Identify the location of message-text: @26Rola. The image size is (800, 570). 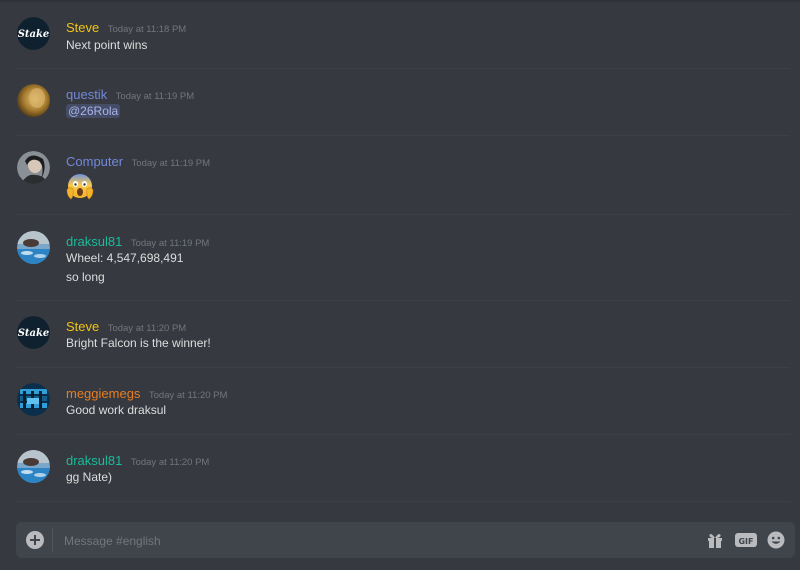
(93, 111).